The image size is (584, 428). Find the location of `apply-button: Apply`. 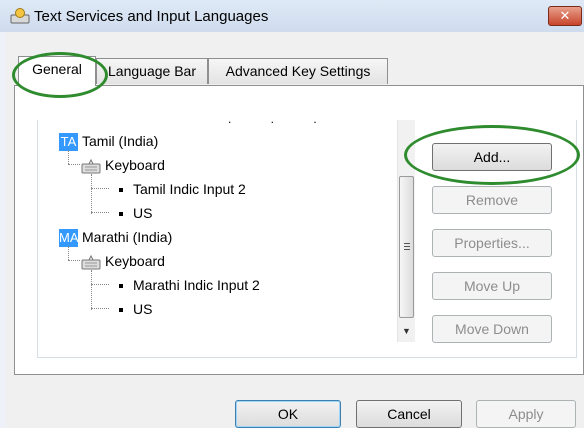

apply-button: Apply is located at coordinates (526, 414).